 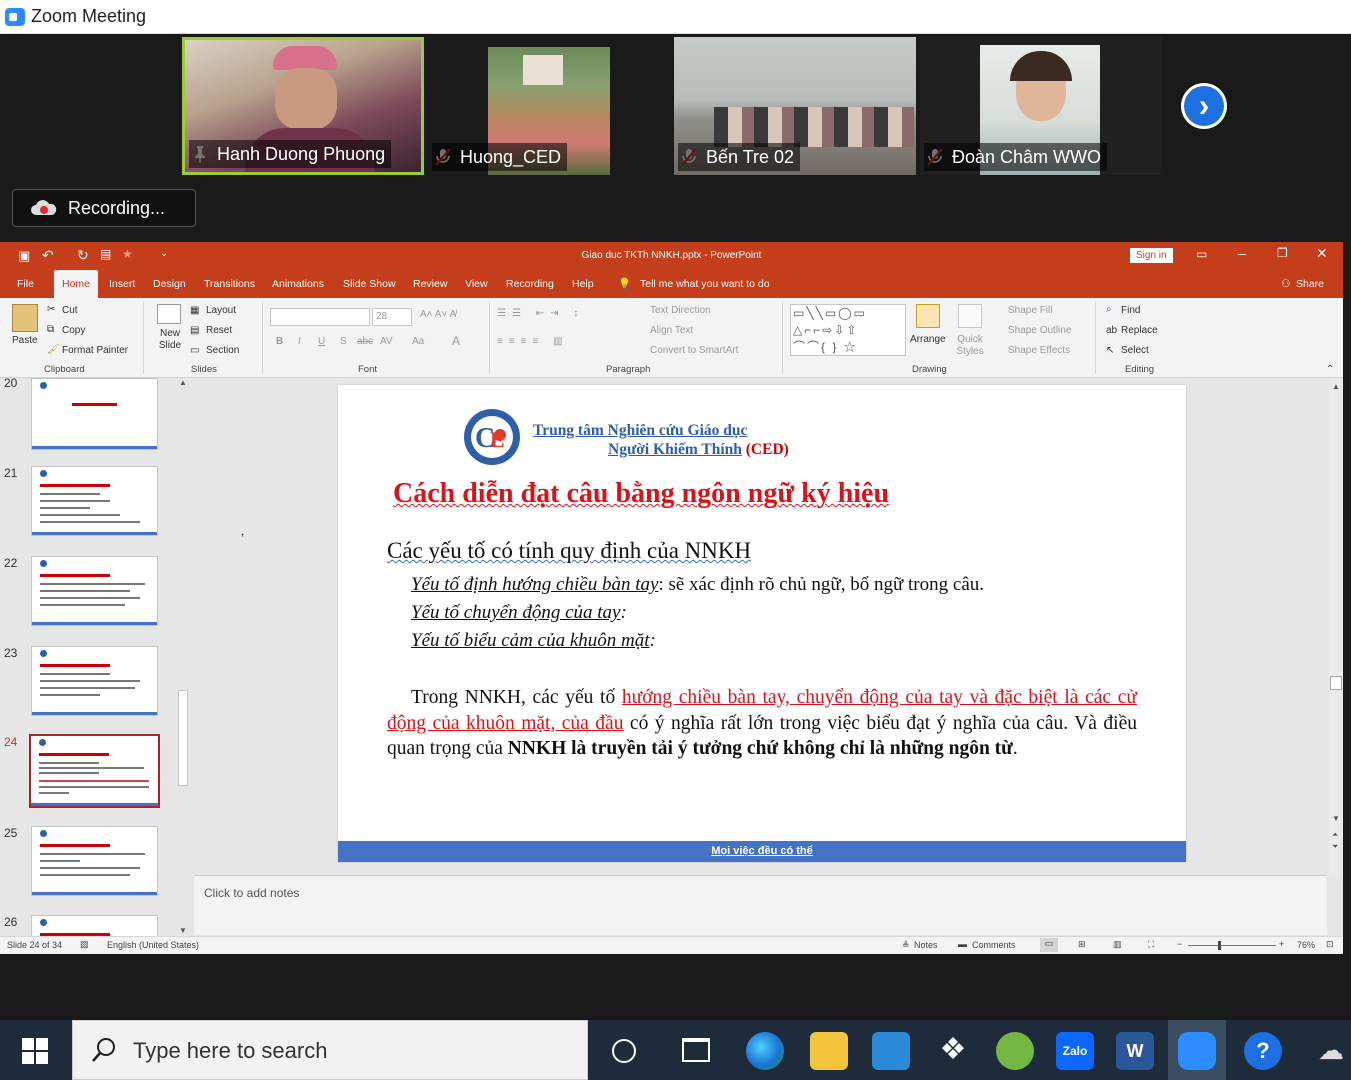 What do you see at coordinates (221, 310) in the screenshot?
I see `layout-button: Layout` at bounding box center [221, 310].